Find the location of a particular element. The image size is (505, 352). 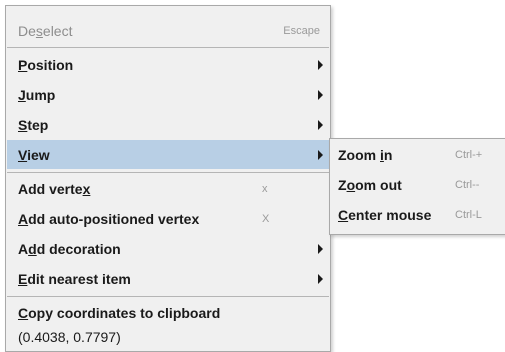

menu-item-zoom-out: Zoom out Ctrl-- is located at coordinates (418, 184).